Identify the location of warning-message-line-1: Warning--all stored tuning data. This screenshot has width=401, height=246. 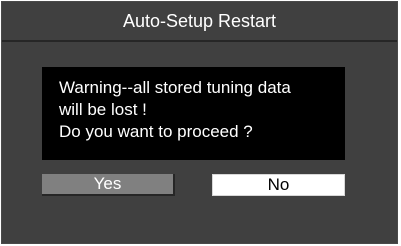
(175, 87).